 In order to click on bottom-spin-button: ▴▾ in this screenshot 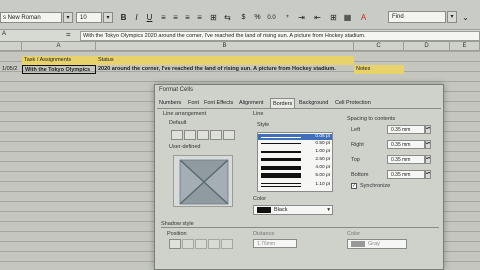, I will do `click(428, 174)`.